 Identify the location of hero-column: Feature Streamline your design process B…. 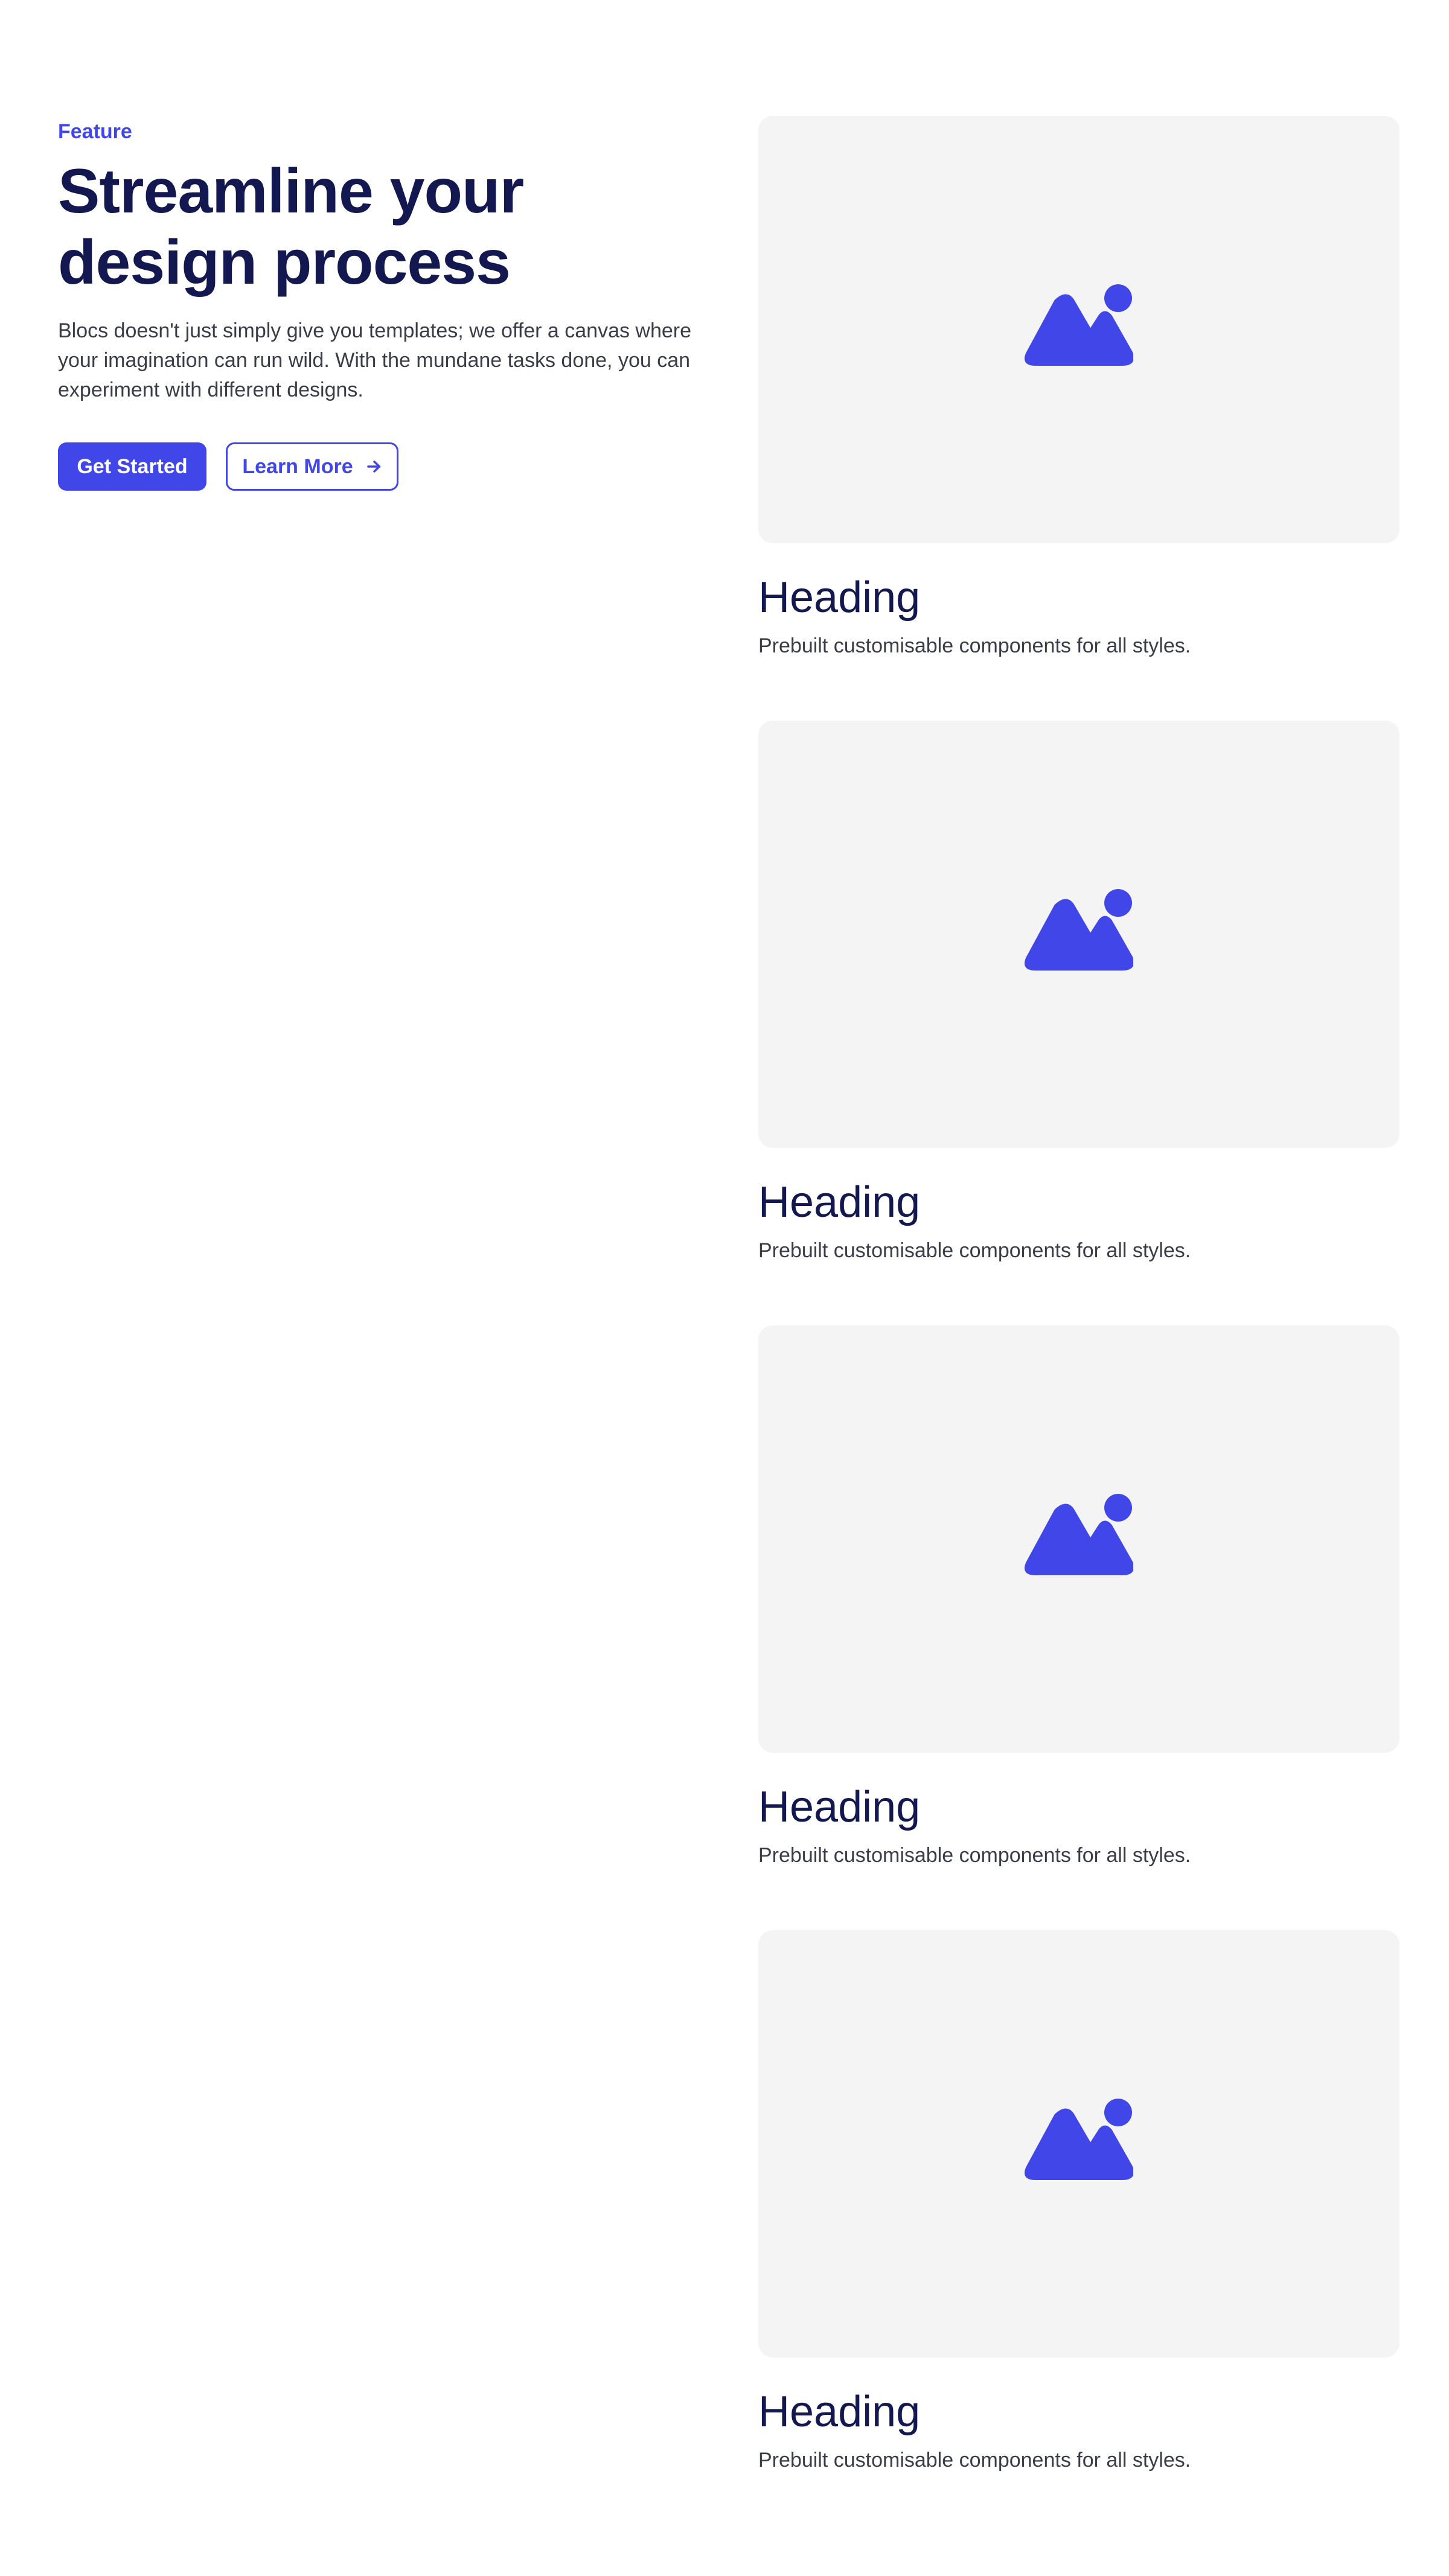
(381, 303).